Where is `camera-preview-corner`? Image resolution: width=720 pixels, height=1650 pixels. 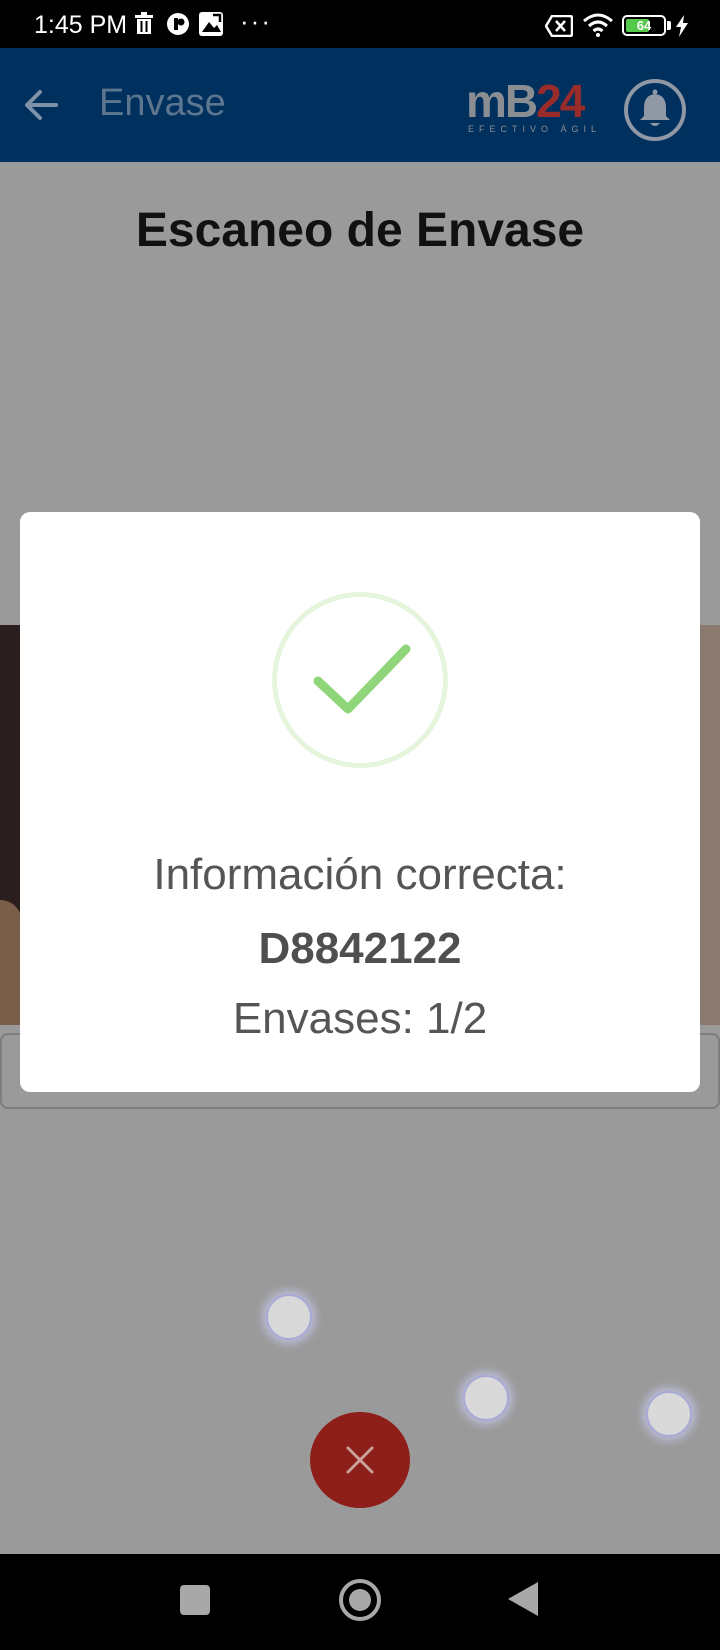 camera-preview-corner is located at coordinates (11, 962).